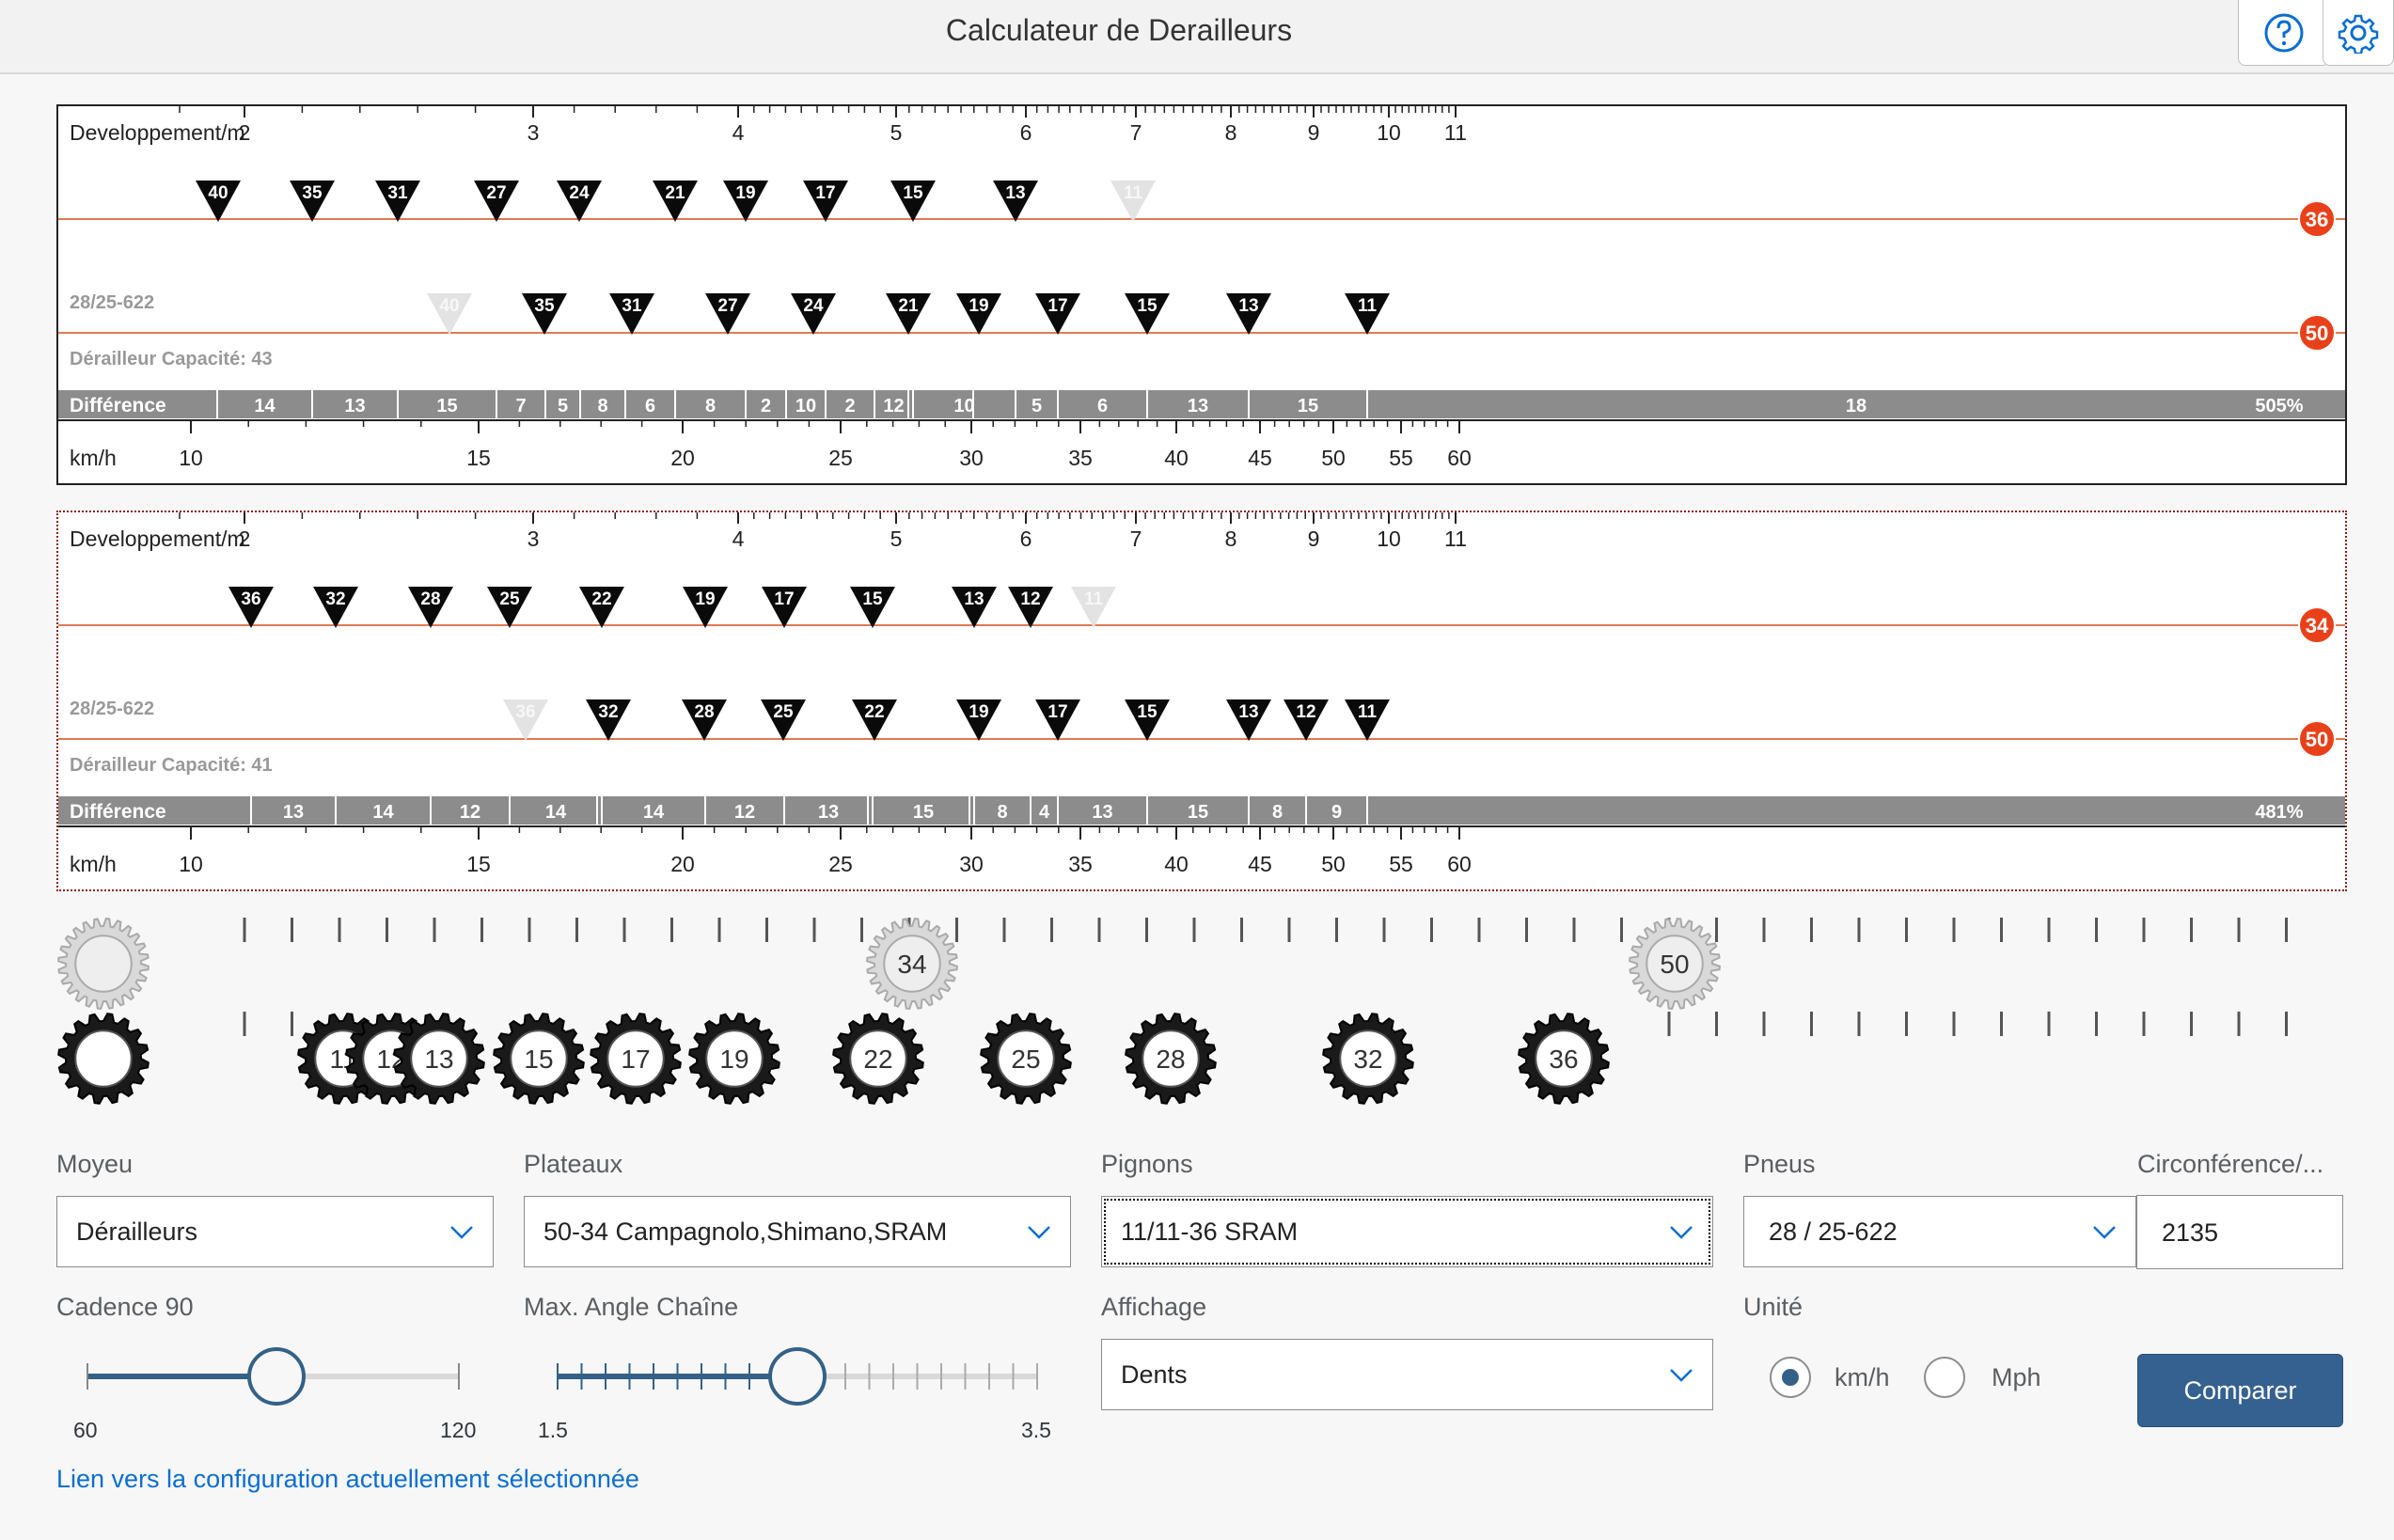  What do you see at coordinates (1036, 1430) in the screenshot?
I see `angle-max: 3.5` at bounding box center [1036, 1430].